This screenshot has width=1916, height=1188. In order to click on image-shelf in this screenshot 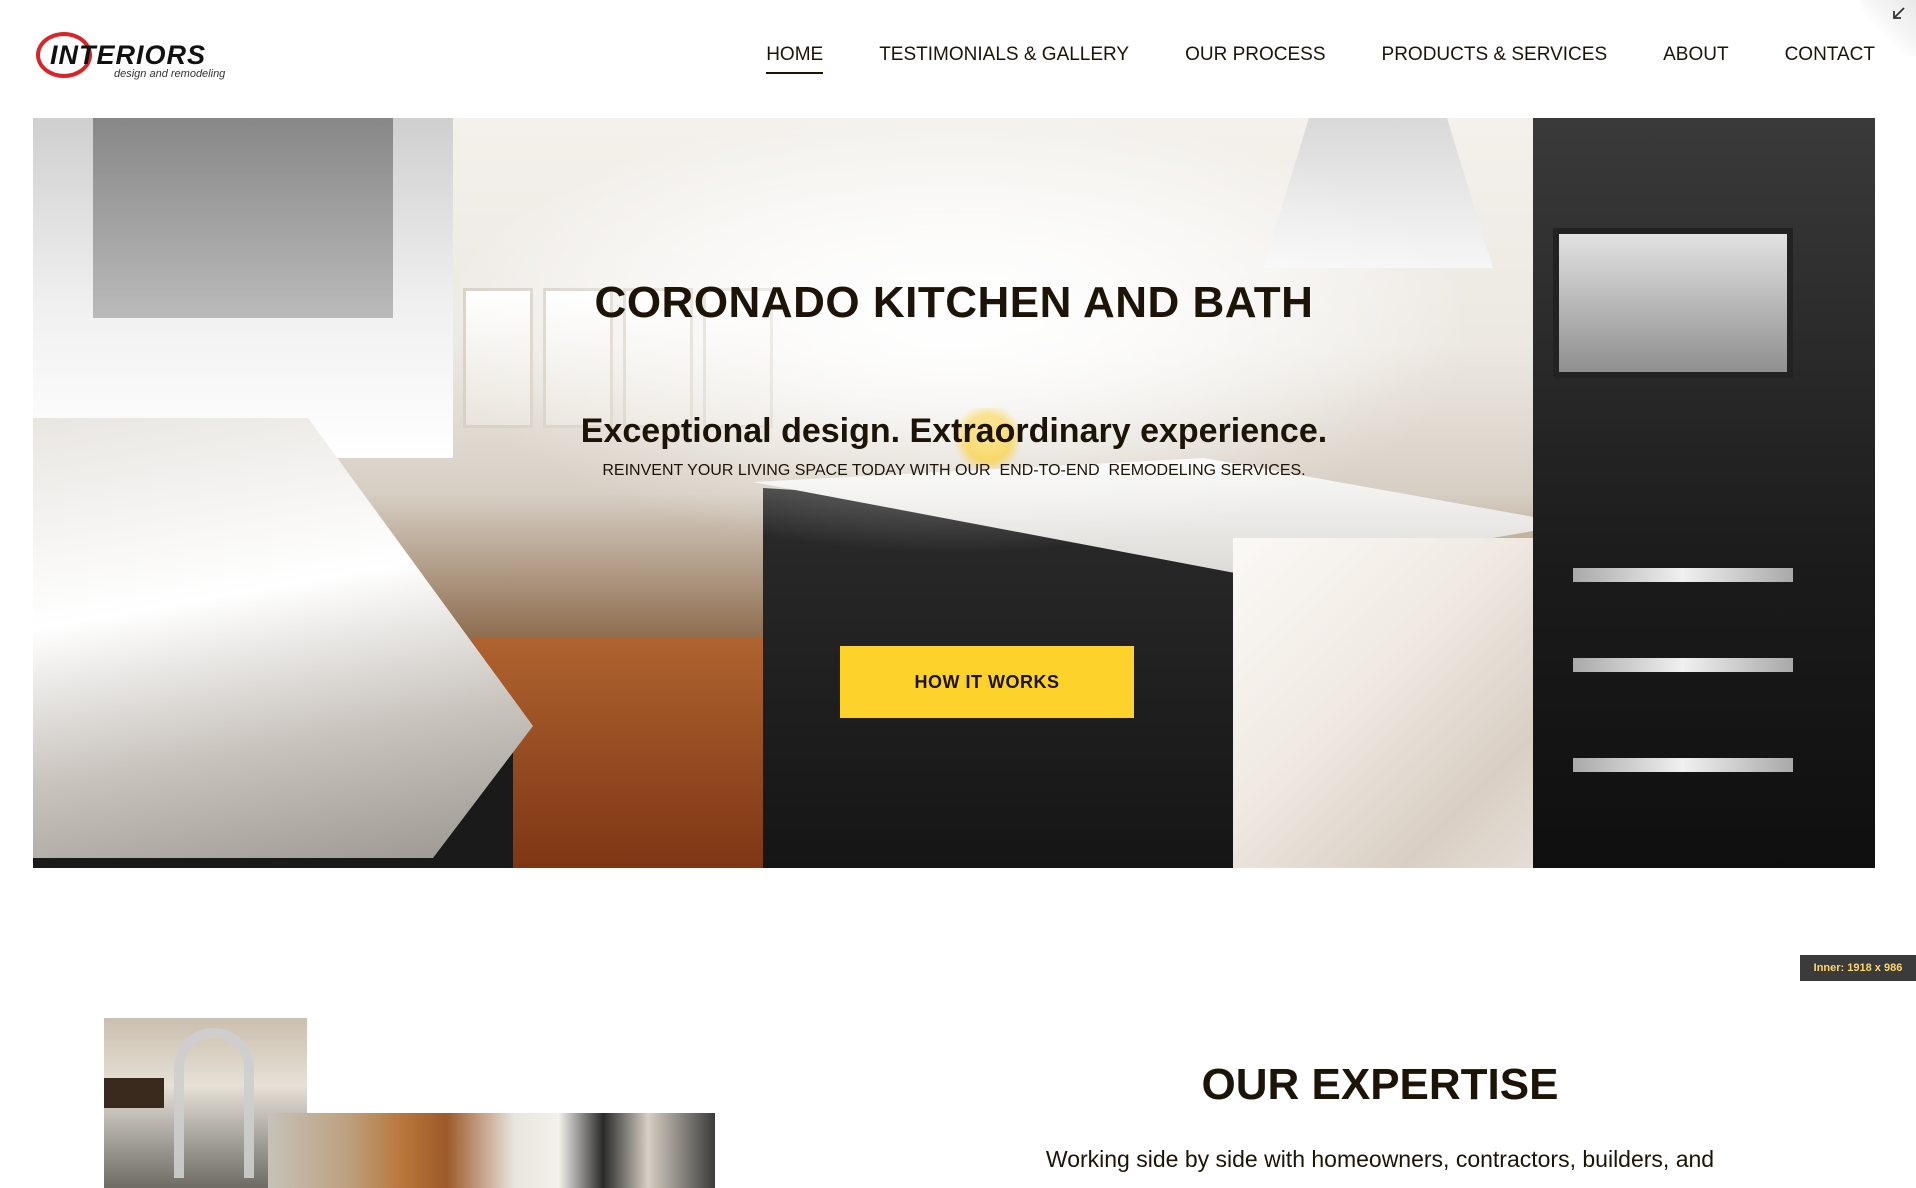, I will do `click(134, 1093)`.